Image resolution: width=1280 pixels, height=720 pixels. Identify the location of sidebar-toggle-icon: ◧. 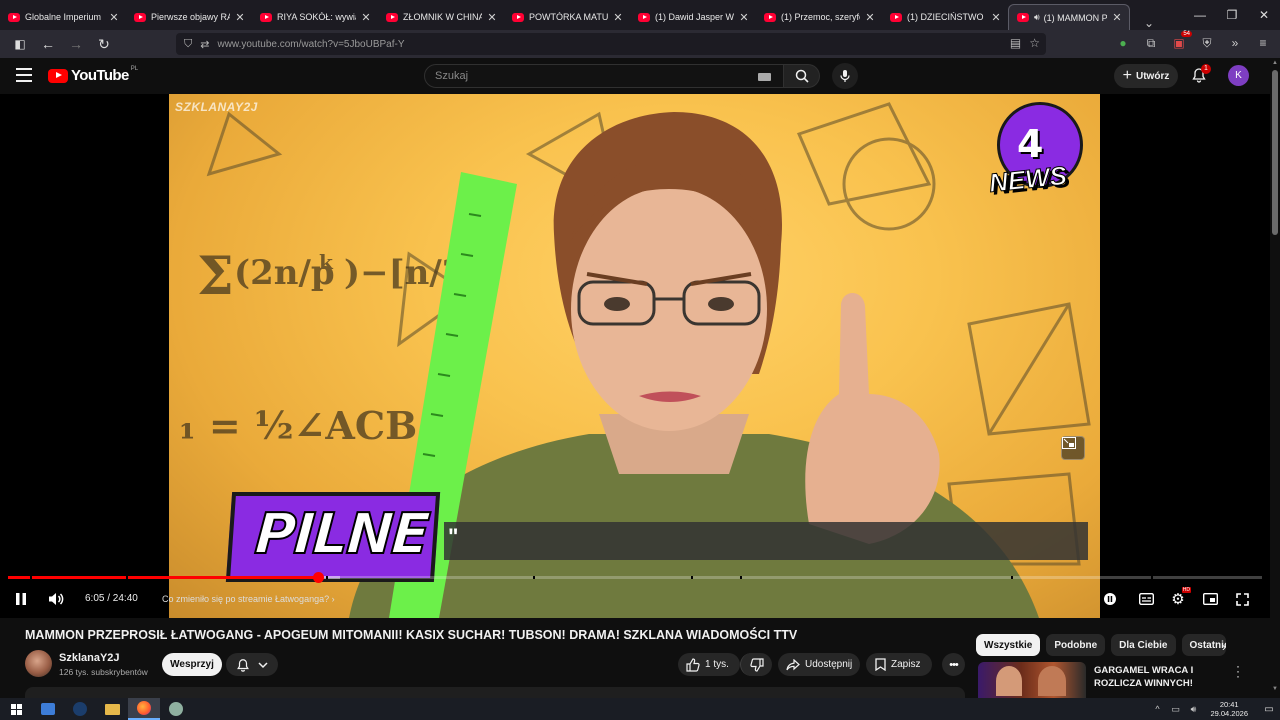
(20, 44).